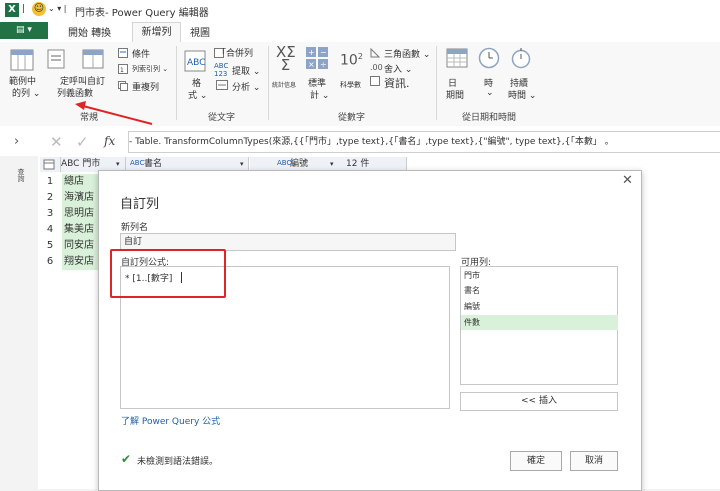 The height and width of the screenshot is (491, 720). Describe the element at coordinates (594, 461) in the screenshot. I see `cancel-button: 取消` at that location.